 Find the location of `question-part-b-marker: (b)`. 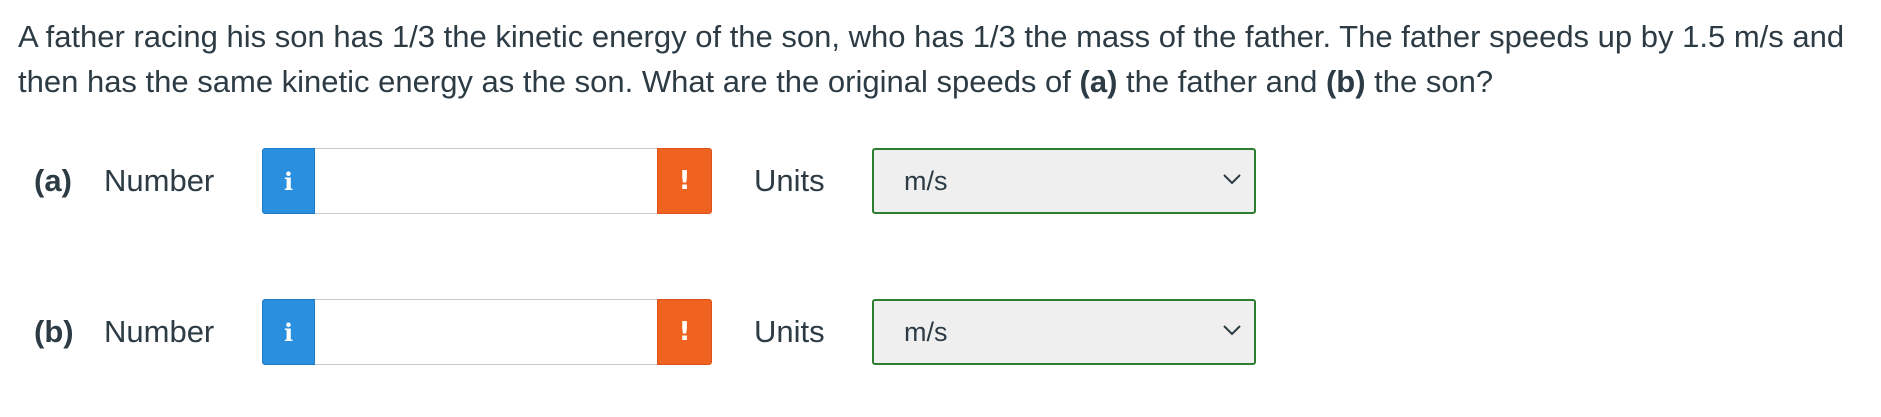

question-part-b-marker: (b) is located at coordinates (1345, 81).